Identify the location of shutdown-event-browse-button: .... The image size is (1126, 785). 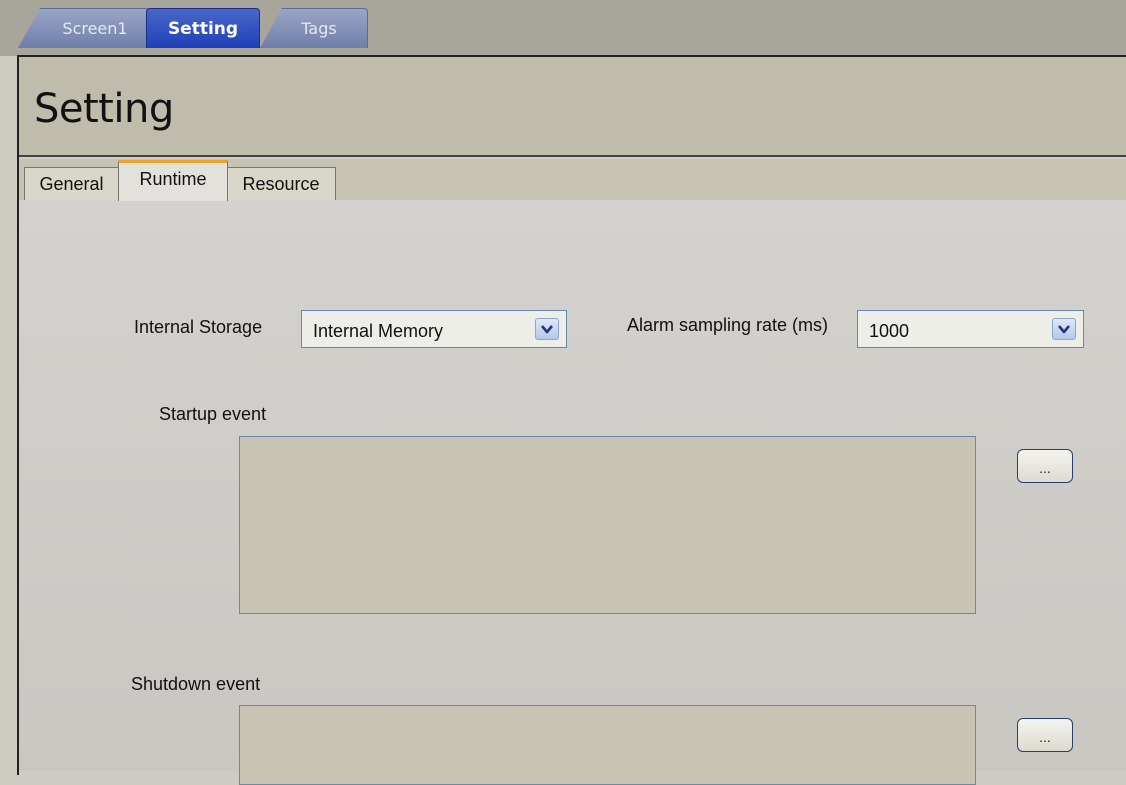
(1045, 735).